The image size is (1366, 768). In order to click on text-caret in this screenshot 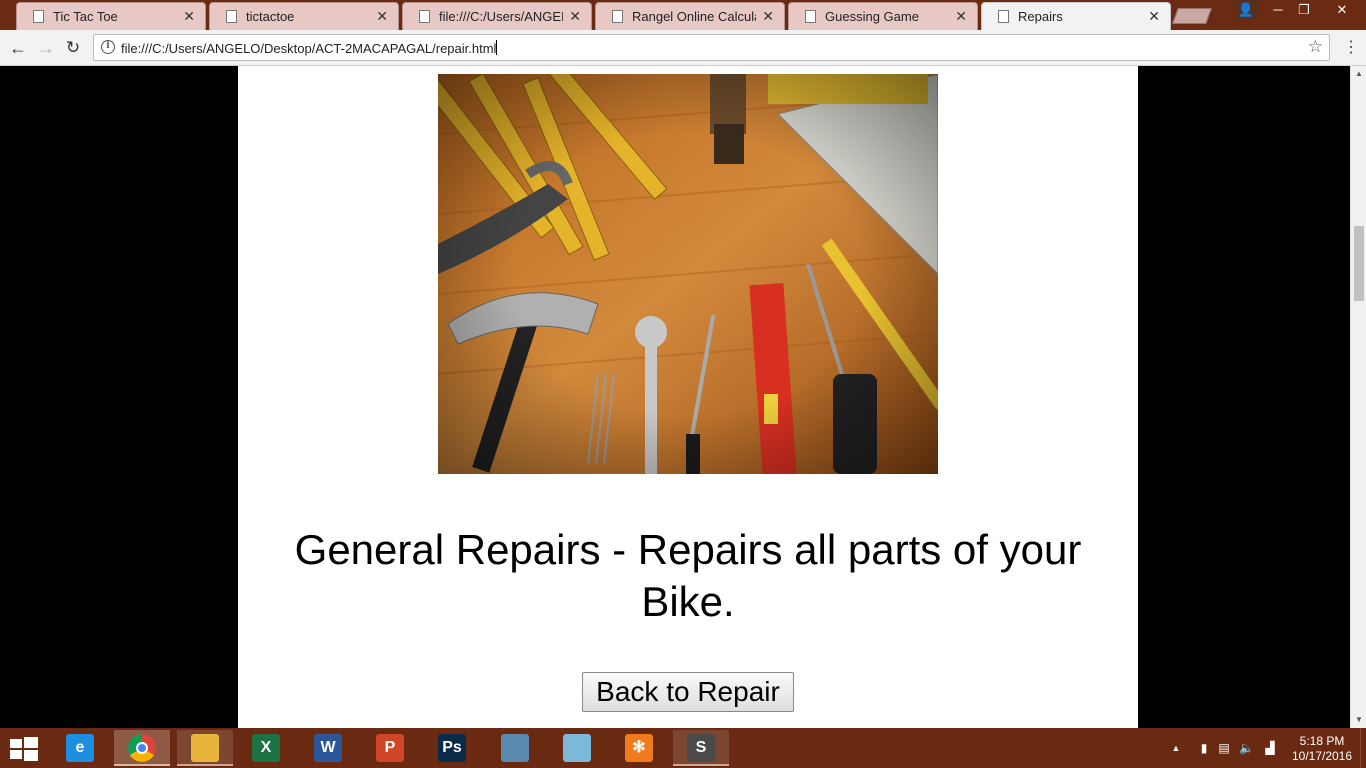, I will do `click(497, 47)`.